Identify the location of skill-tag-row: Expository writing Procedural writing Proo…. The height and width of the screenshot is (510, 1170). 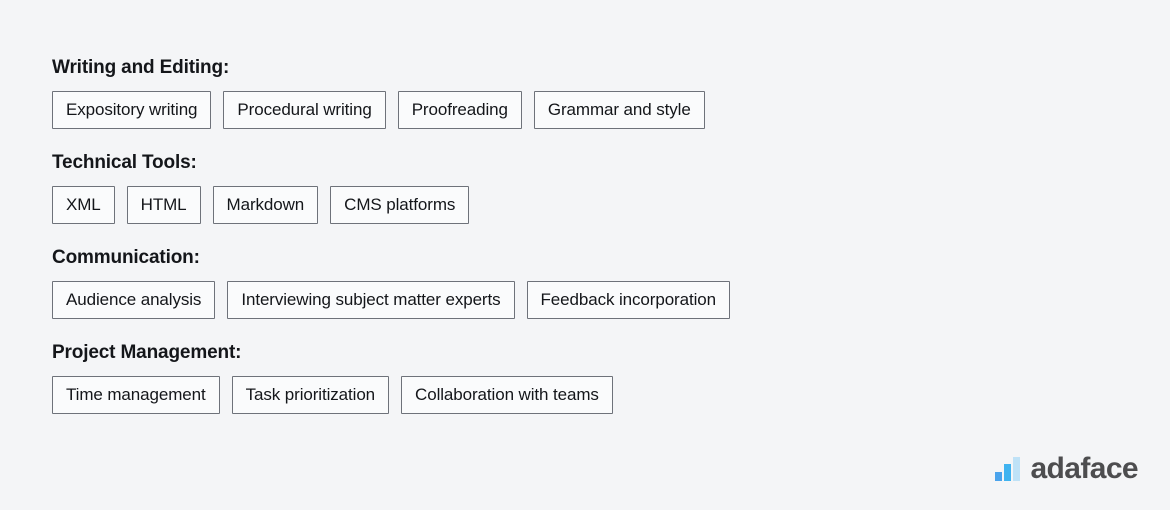
(582, 109).